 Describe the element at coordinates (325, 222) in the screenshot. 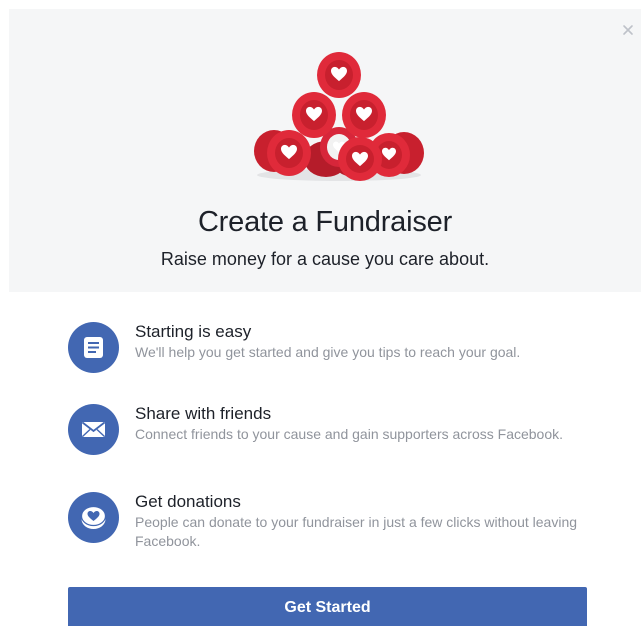

I see `dialog-title: Create a Fundraiser` at that location.